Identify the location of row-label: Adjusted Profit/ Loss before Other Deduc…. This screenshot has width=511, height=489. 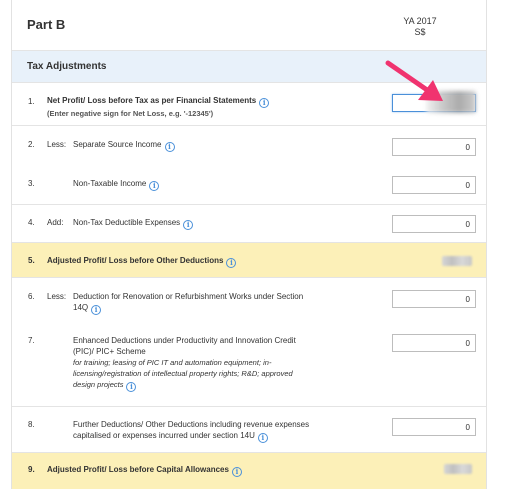
(142, 261).